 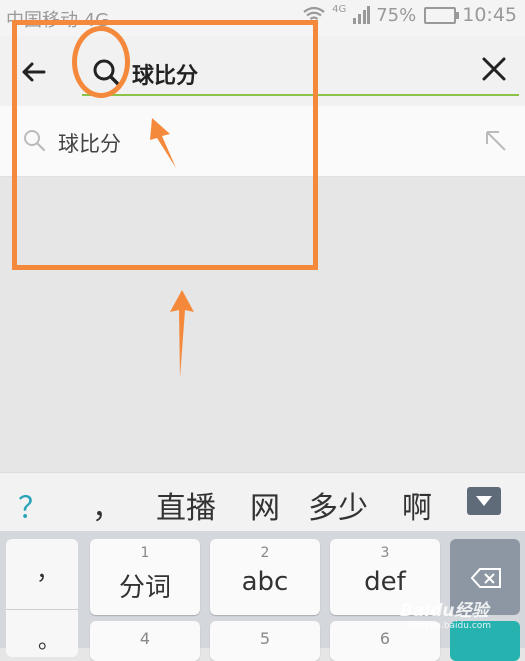 What do you see at coordinates (186, 505) in the screenshot?
I see `candidate-live: 直播` at bounding box center [186, 505].